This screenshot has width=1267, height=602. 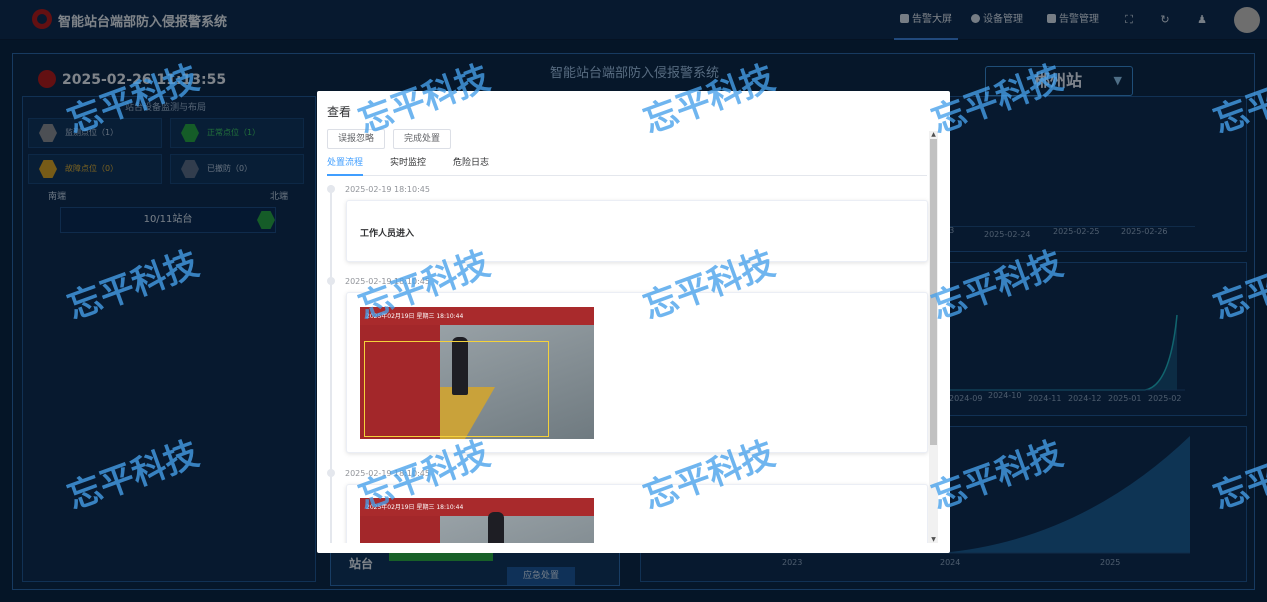 What do you see at coordinates (345, 165) in the screenshot?
I see `tab-handling-process: 处置流程` at bounding box center [345, 165].